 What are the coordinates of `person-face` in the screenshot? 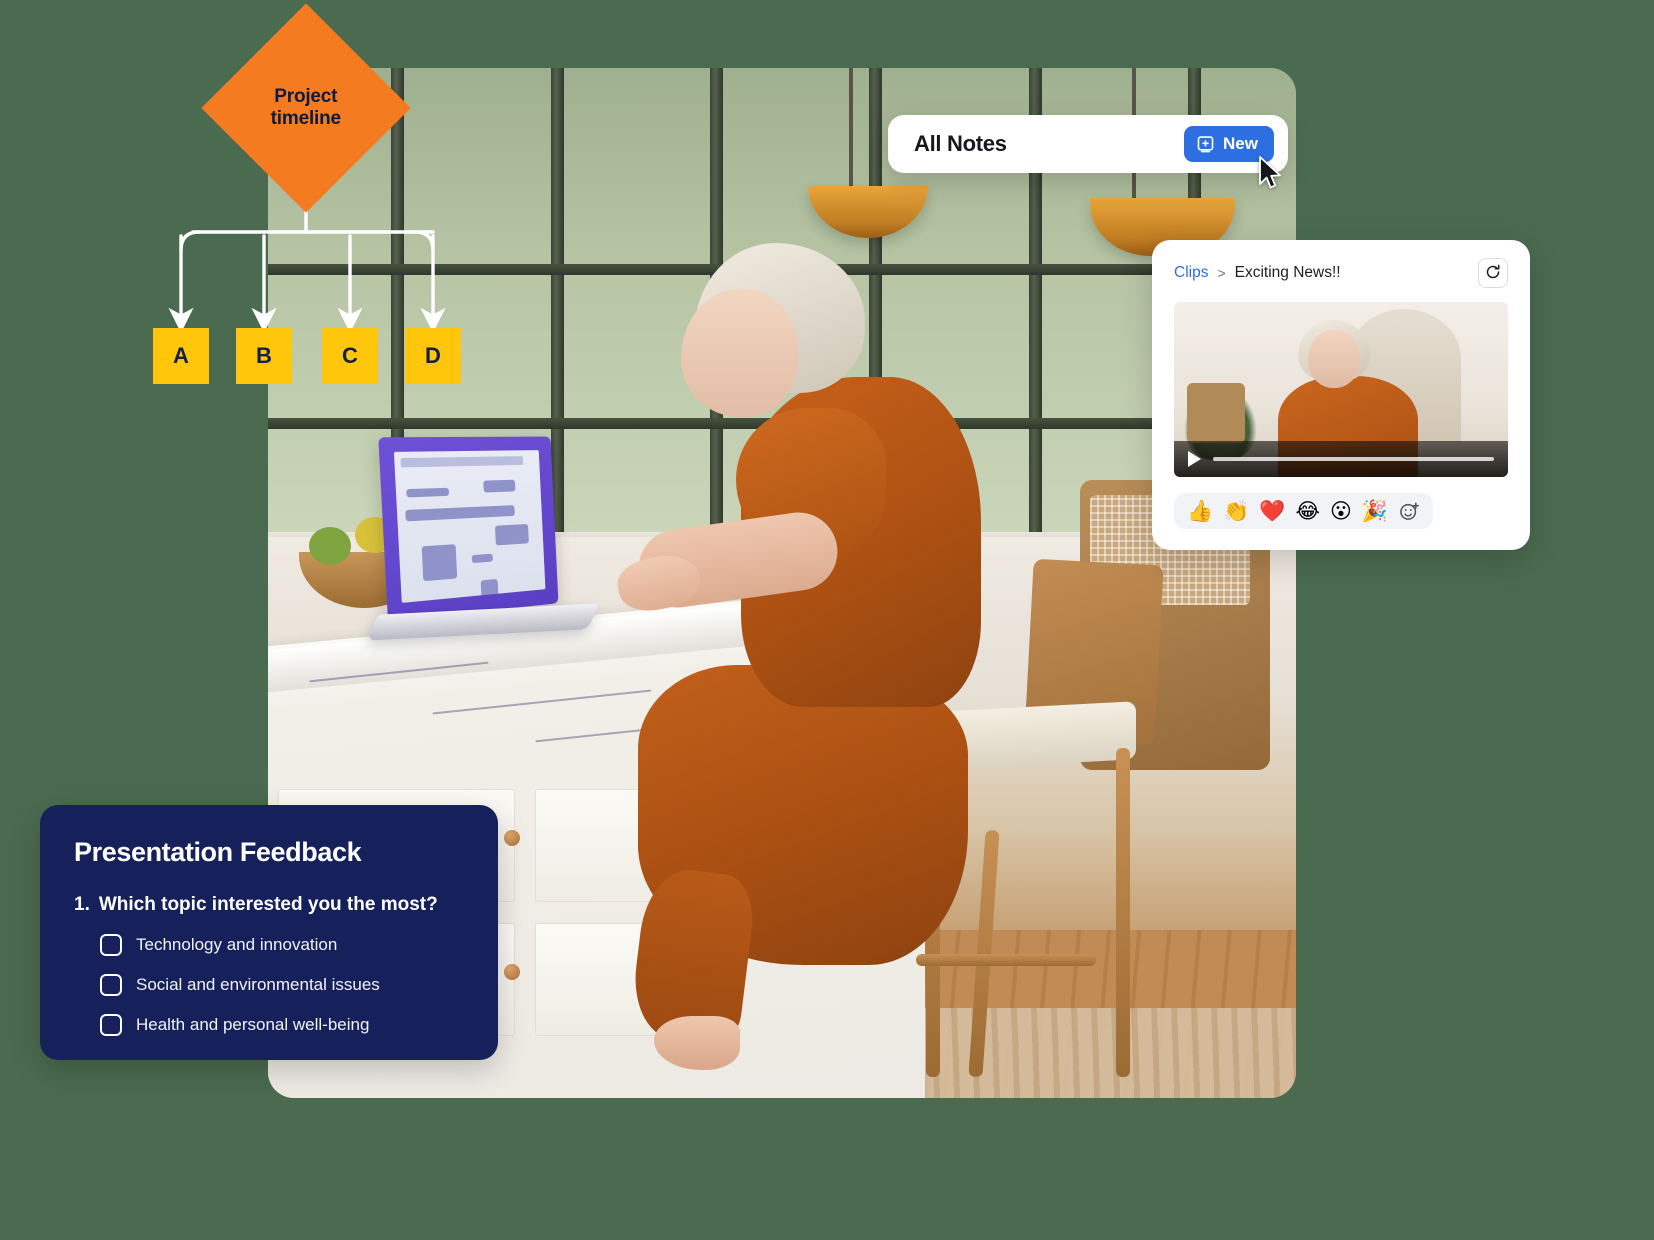 It's located at (740, 353).